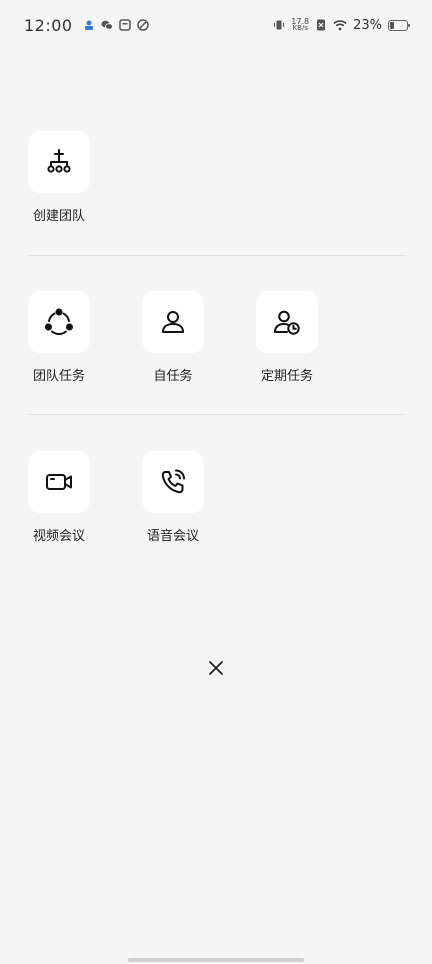 The width and height of the screenshot is (432, 964). I want to click on voice-meeting-label: 语音会议, so click(172, 536).